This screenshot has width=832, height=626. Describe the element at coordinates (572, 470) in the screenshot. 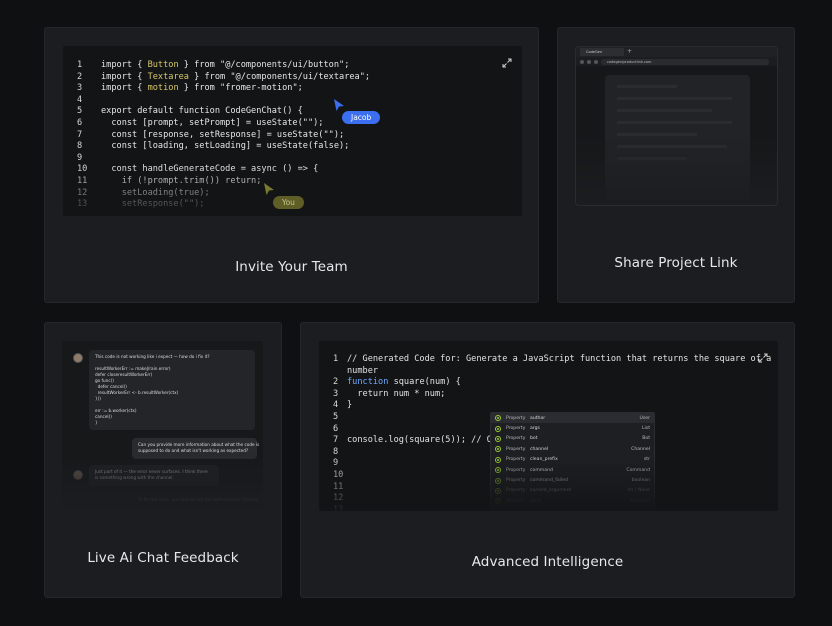

I see `autocomplete-item: Property command Command` at that location.